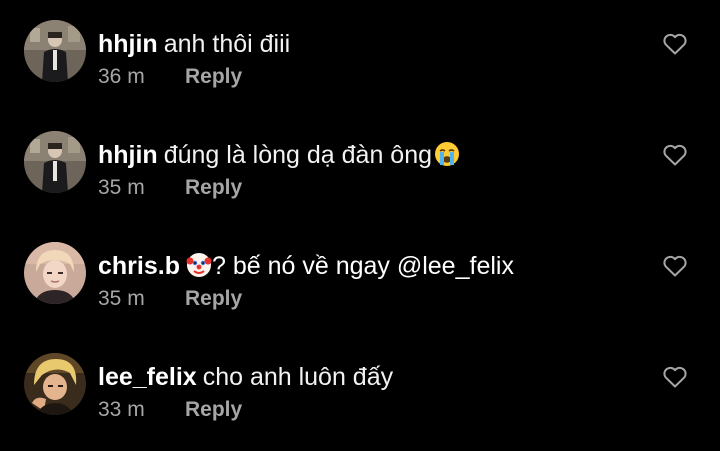  What do you see at coordinates (362, 266) in the screenshot?
I see `comment-text-continuation: ? bế nó về ngay @lee_felix` at bounding box center [362, 266].